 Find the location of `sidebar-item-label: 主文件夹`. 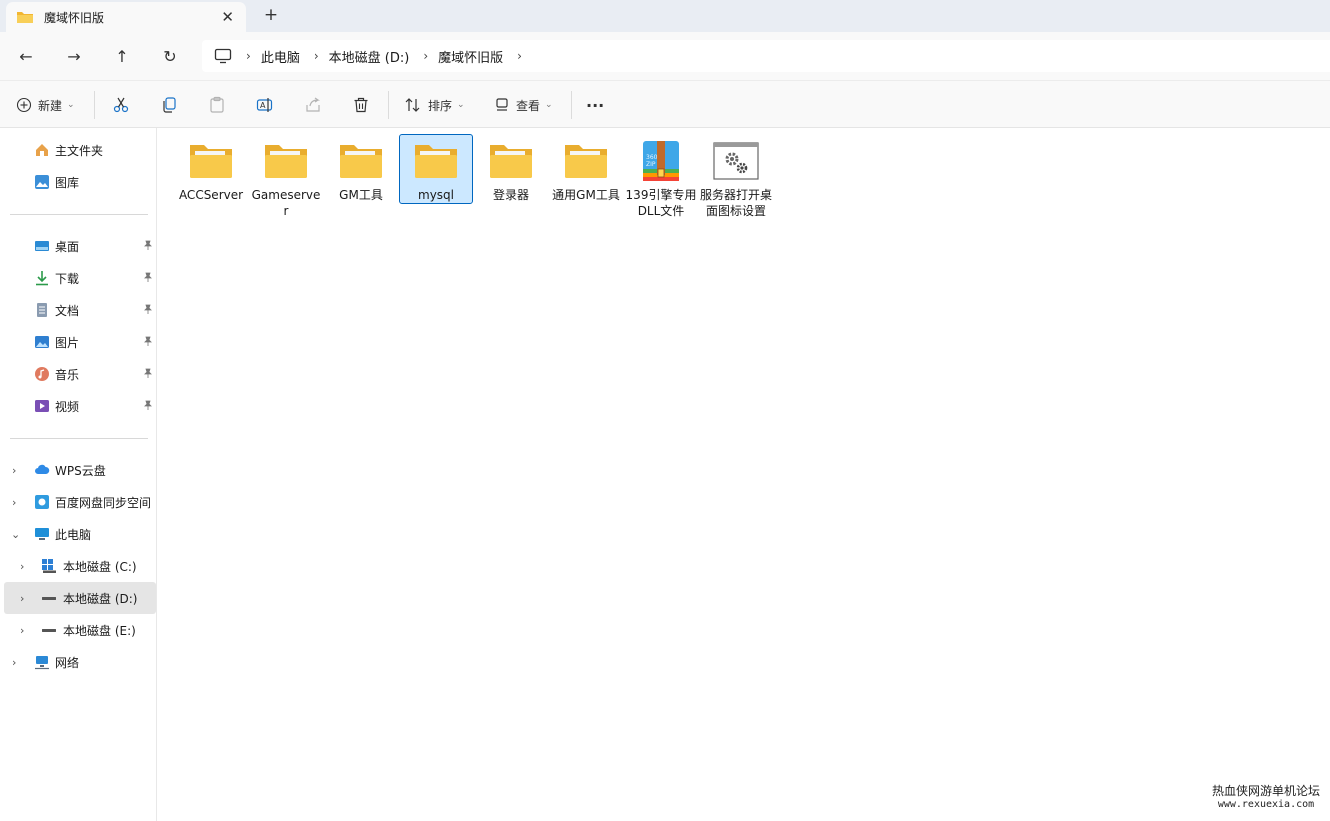

sidebar-item-label: 主文件夹 is located at coordinates (79, 150).